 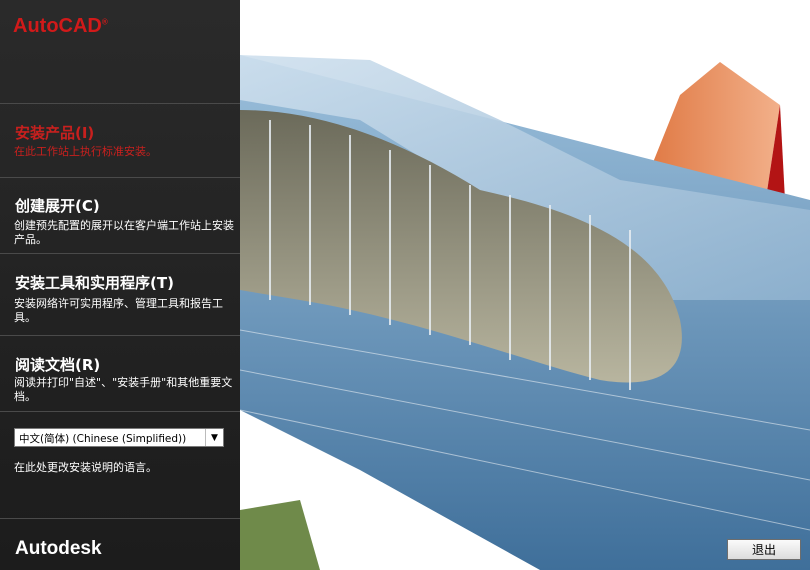 What do you see at coordinates (120, 294) in the screenshot?
I see `menu-install-tools: 安装工具和实用程序(T) 安装网络许可实用程序、管理工具和报告工具。` at bounding box center [120, 294].